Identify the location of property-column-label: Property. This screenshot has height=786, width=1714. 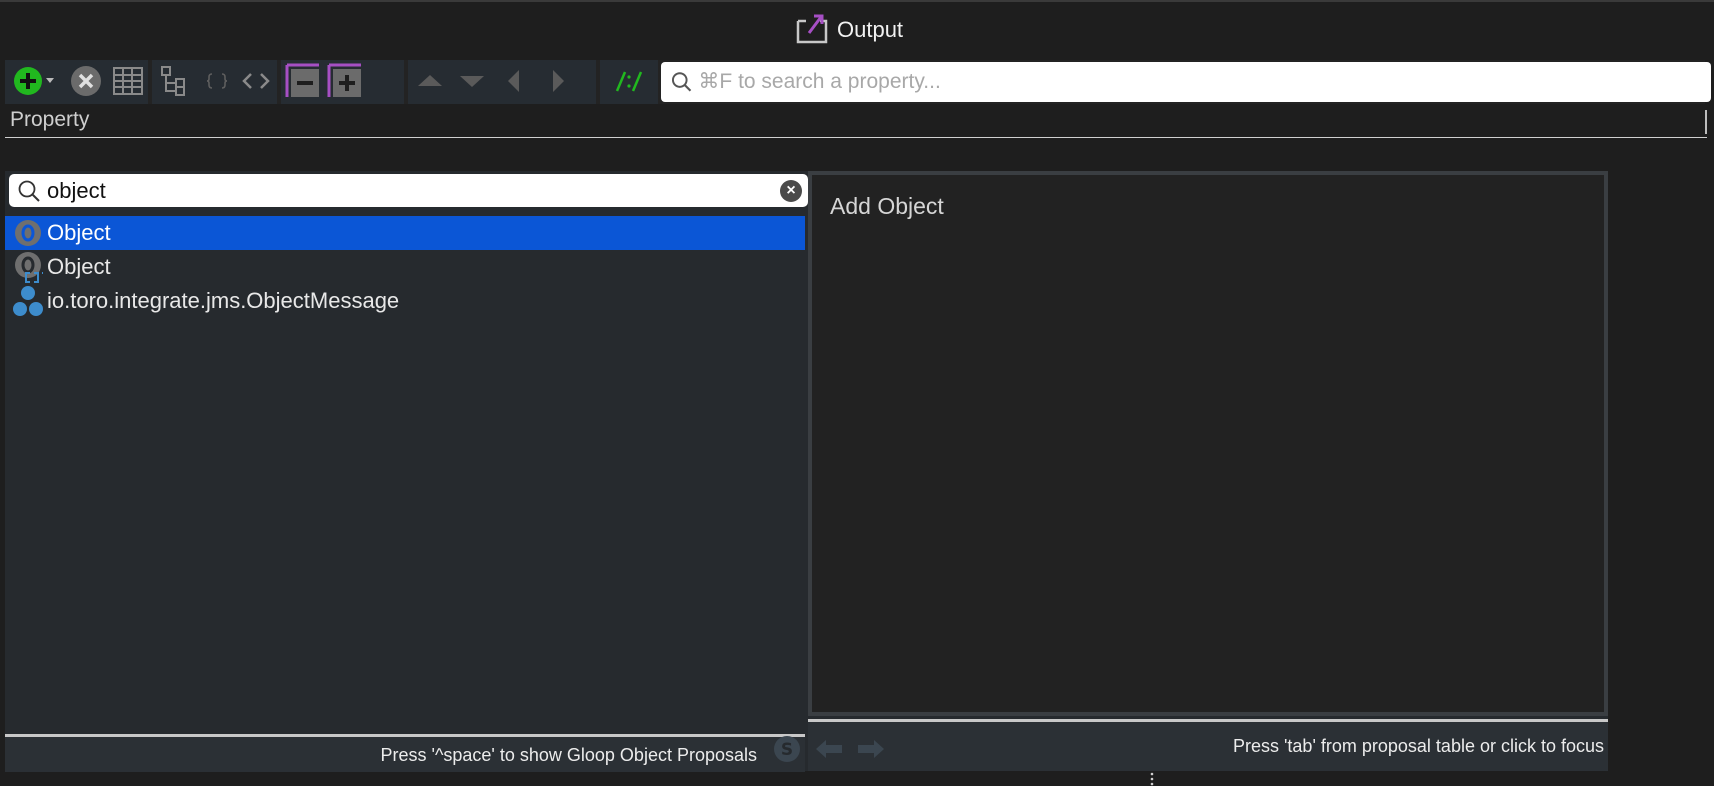
(50, 119).